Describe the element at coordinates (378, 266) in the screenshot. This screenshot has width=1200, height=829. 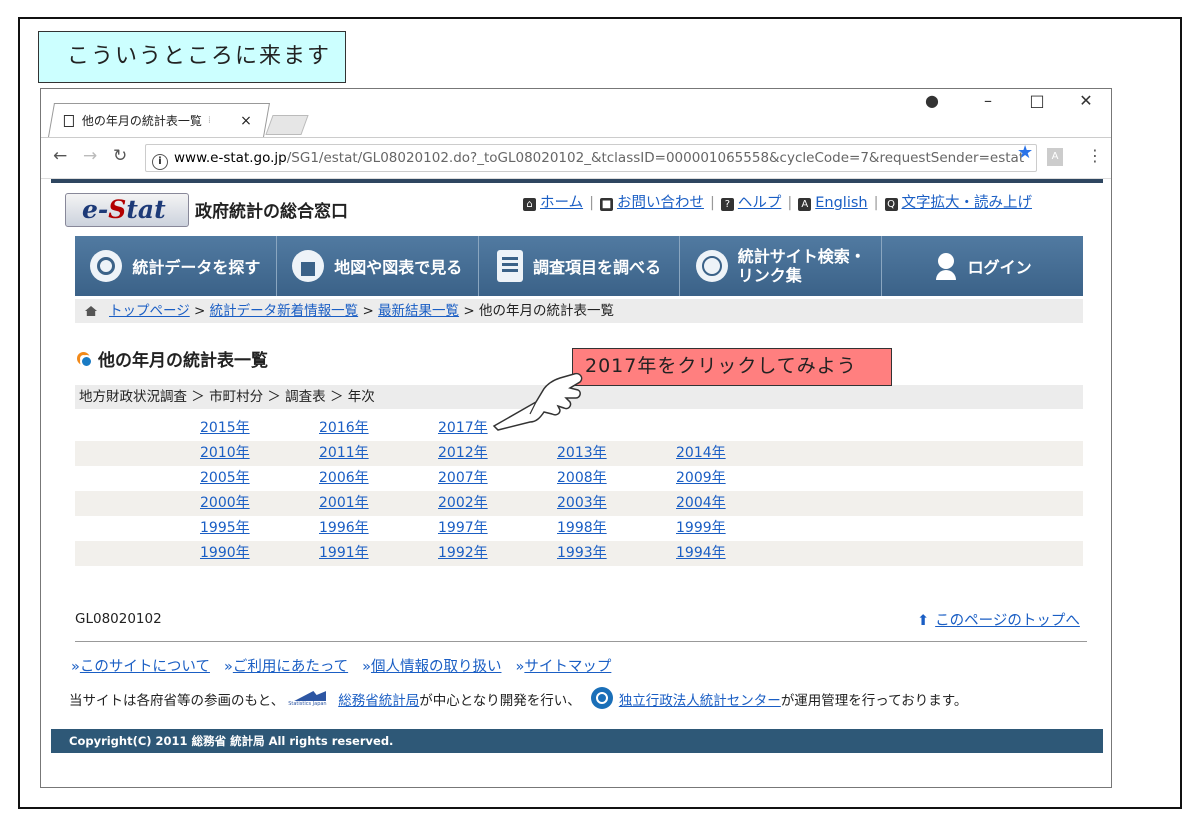
I see `nav-map-chart: 地図や図表で見る` at that location.